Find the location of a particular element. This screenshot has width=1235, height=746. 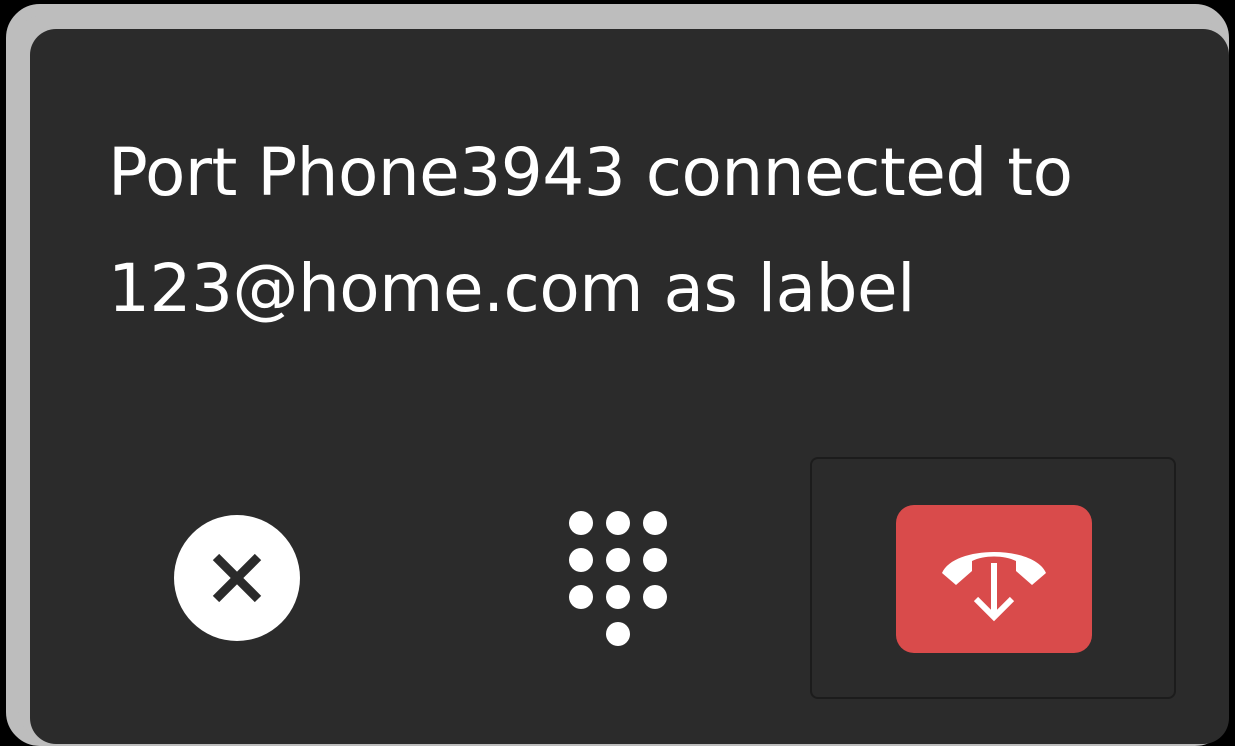

dismiss-button is located at coordinates (237, 578).